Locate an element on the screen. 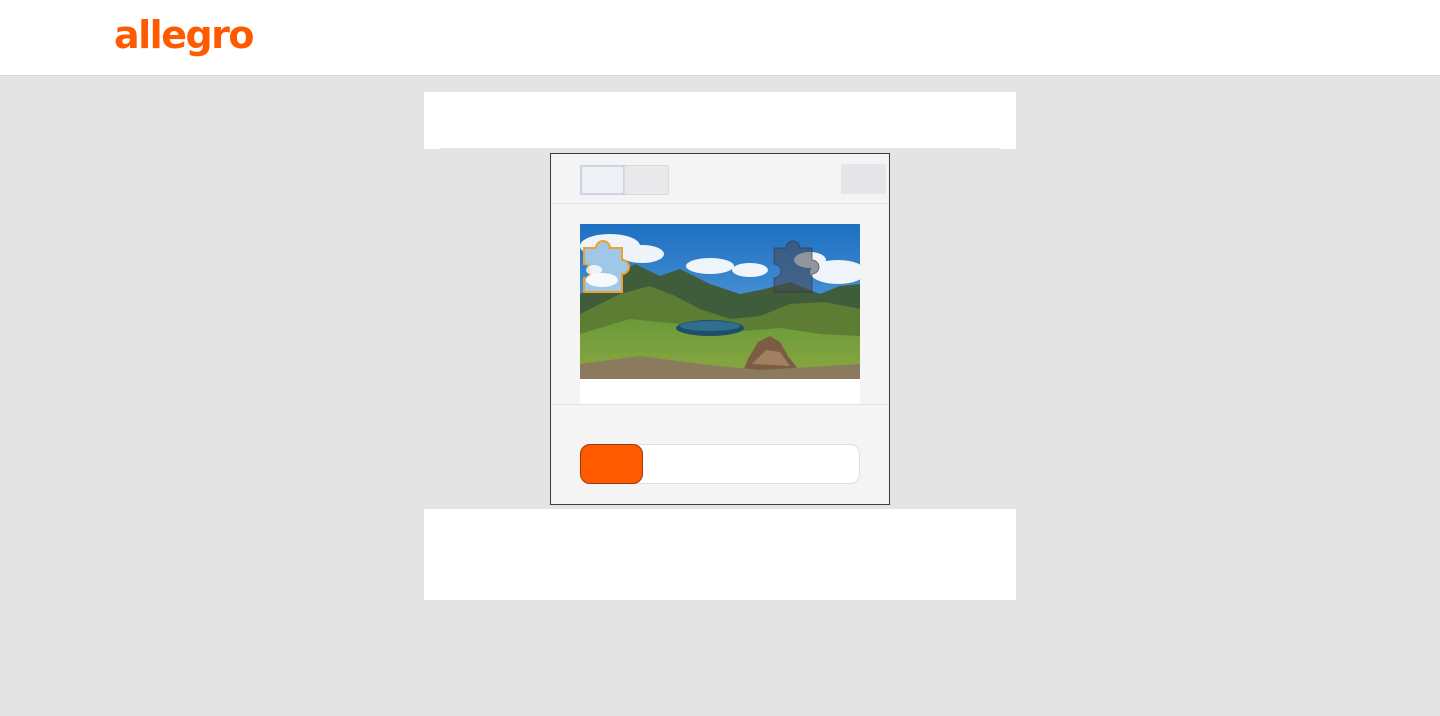 The height and width of the screenshot is (716, 1440). captcha-header is located at coordinates (720, 179).